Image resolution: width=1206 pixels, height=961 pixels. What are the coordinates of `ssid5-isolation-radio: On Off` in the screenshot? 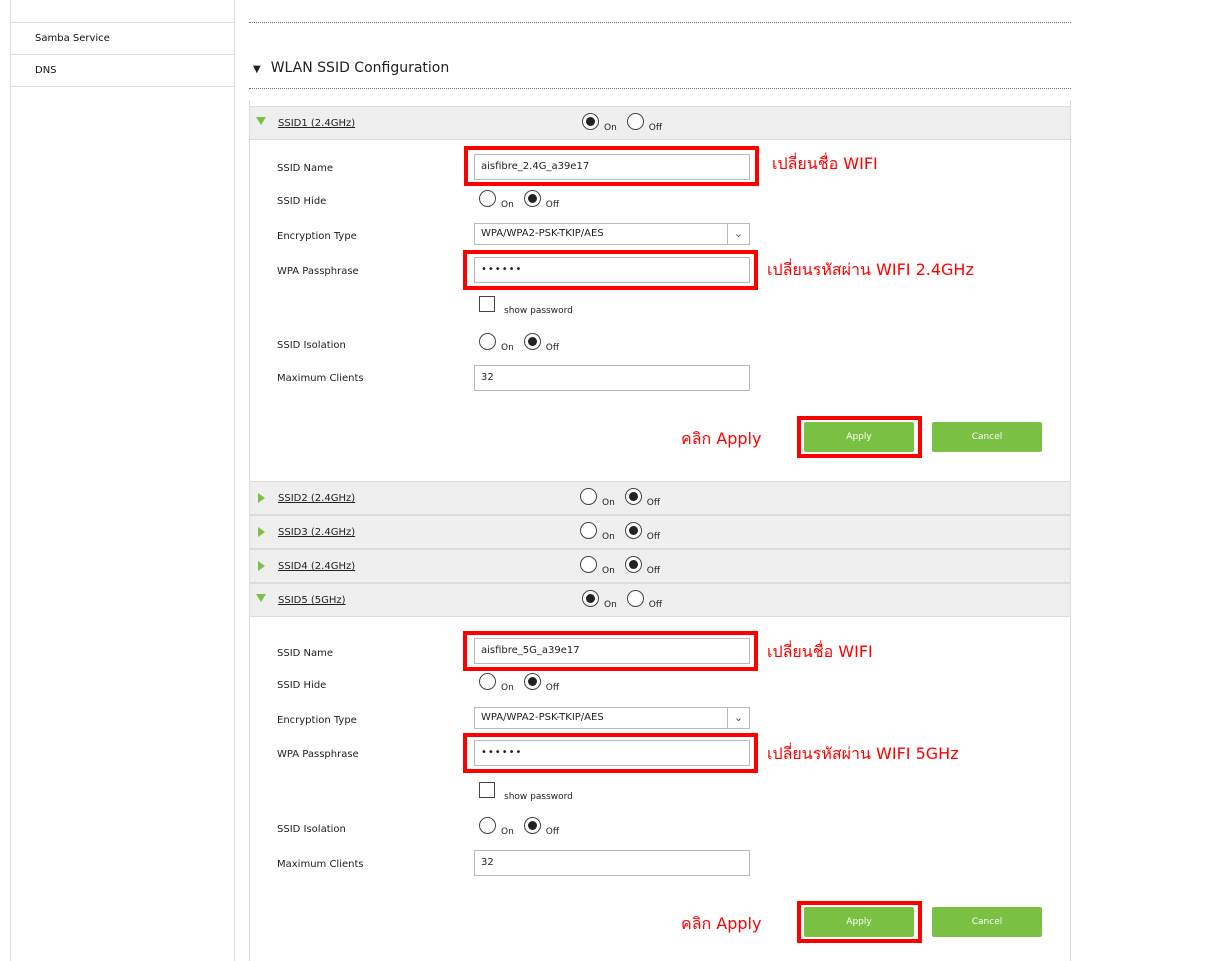 It's located at (524, 827).